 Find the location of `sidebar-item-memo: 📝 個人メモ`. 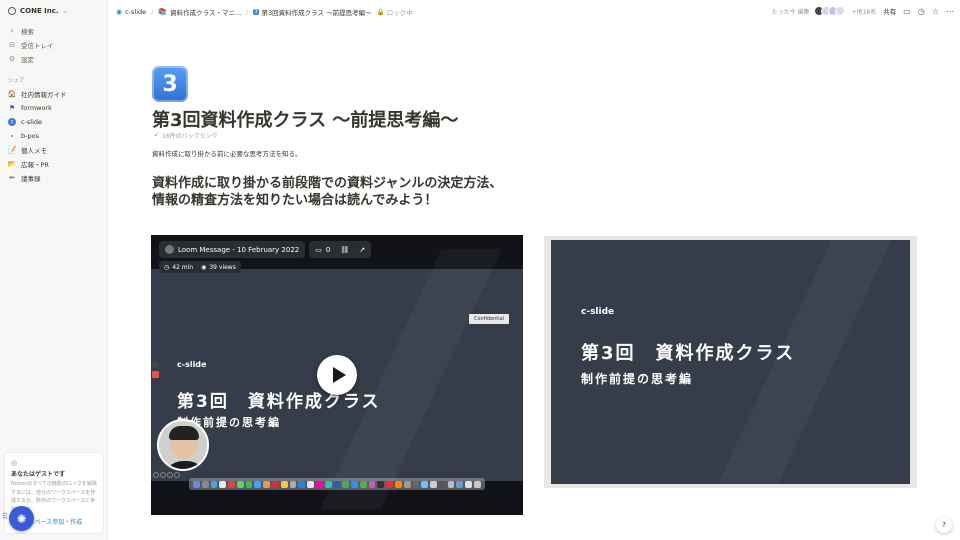

sidebar-item-memo: 📝 個人メモ is located at coordinates (37, 150).